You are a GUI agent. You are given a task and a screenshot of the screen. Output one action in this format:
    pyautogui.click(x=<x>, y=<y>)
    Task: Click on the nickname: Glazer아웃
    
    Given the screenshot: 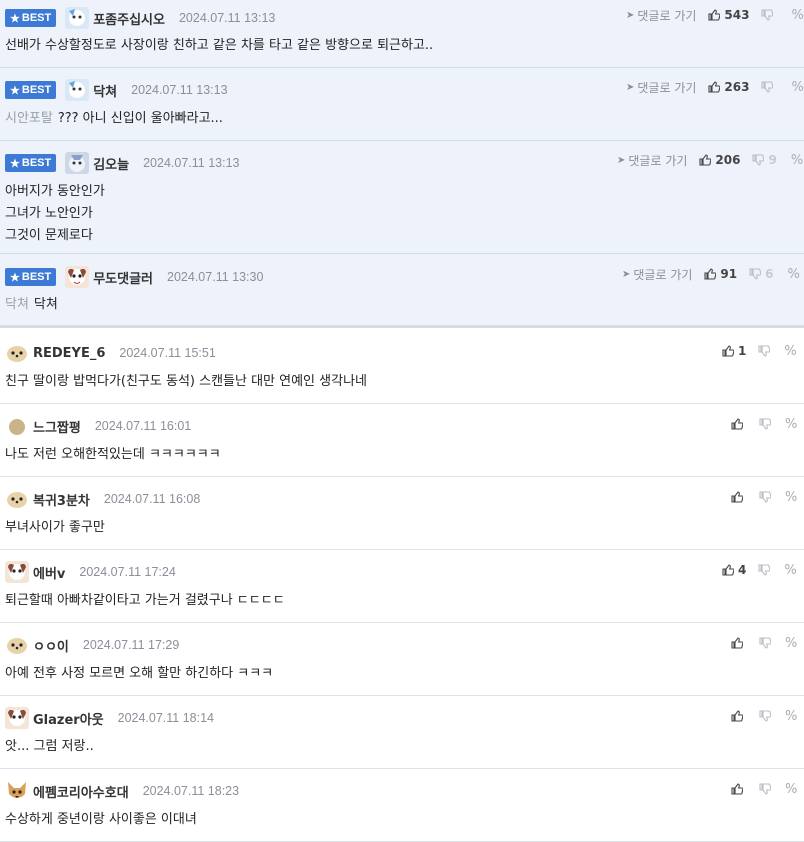 What is the action you would take?
    pyautogui.click(x=68, y=718)
    